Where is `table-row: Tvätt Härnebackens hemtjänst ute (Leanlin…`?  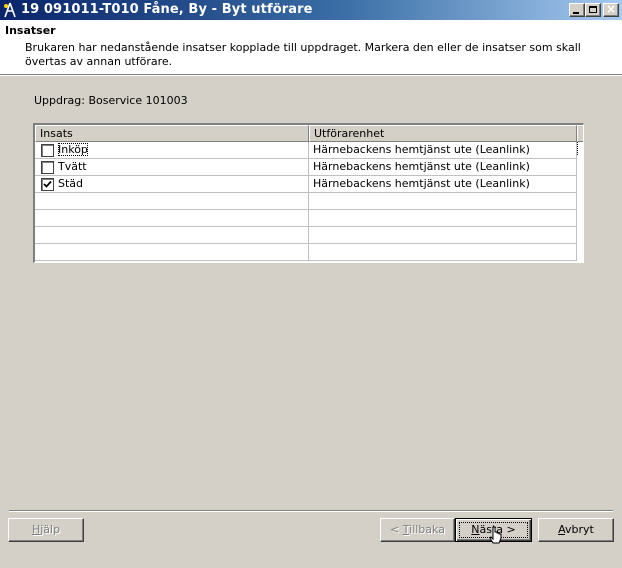
table-row: Tvätt Härnebackens hemtjänst ute (Leanlin… is located at coordinates (306, 167).